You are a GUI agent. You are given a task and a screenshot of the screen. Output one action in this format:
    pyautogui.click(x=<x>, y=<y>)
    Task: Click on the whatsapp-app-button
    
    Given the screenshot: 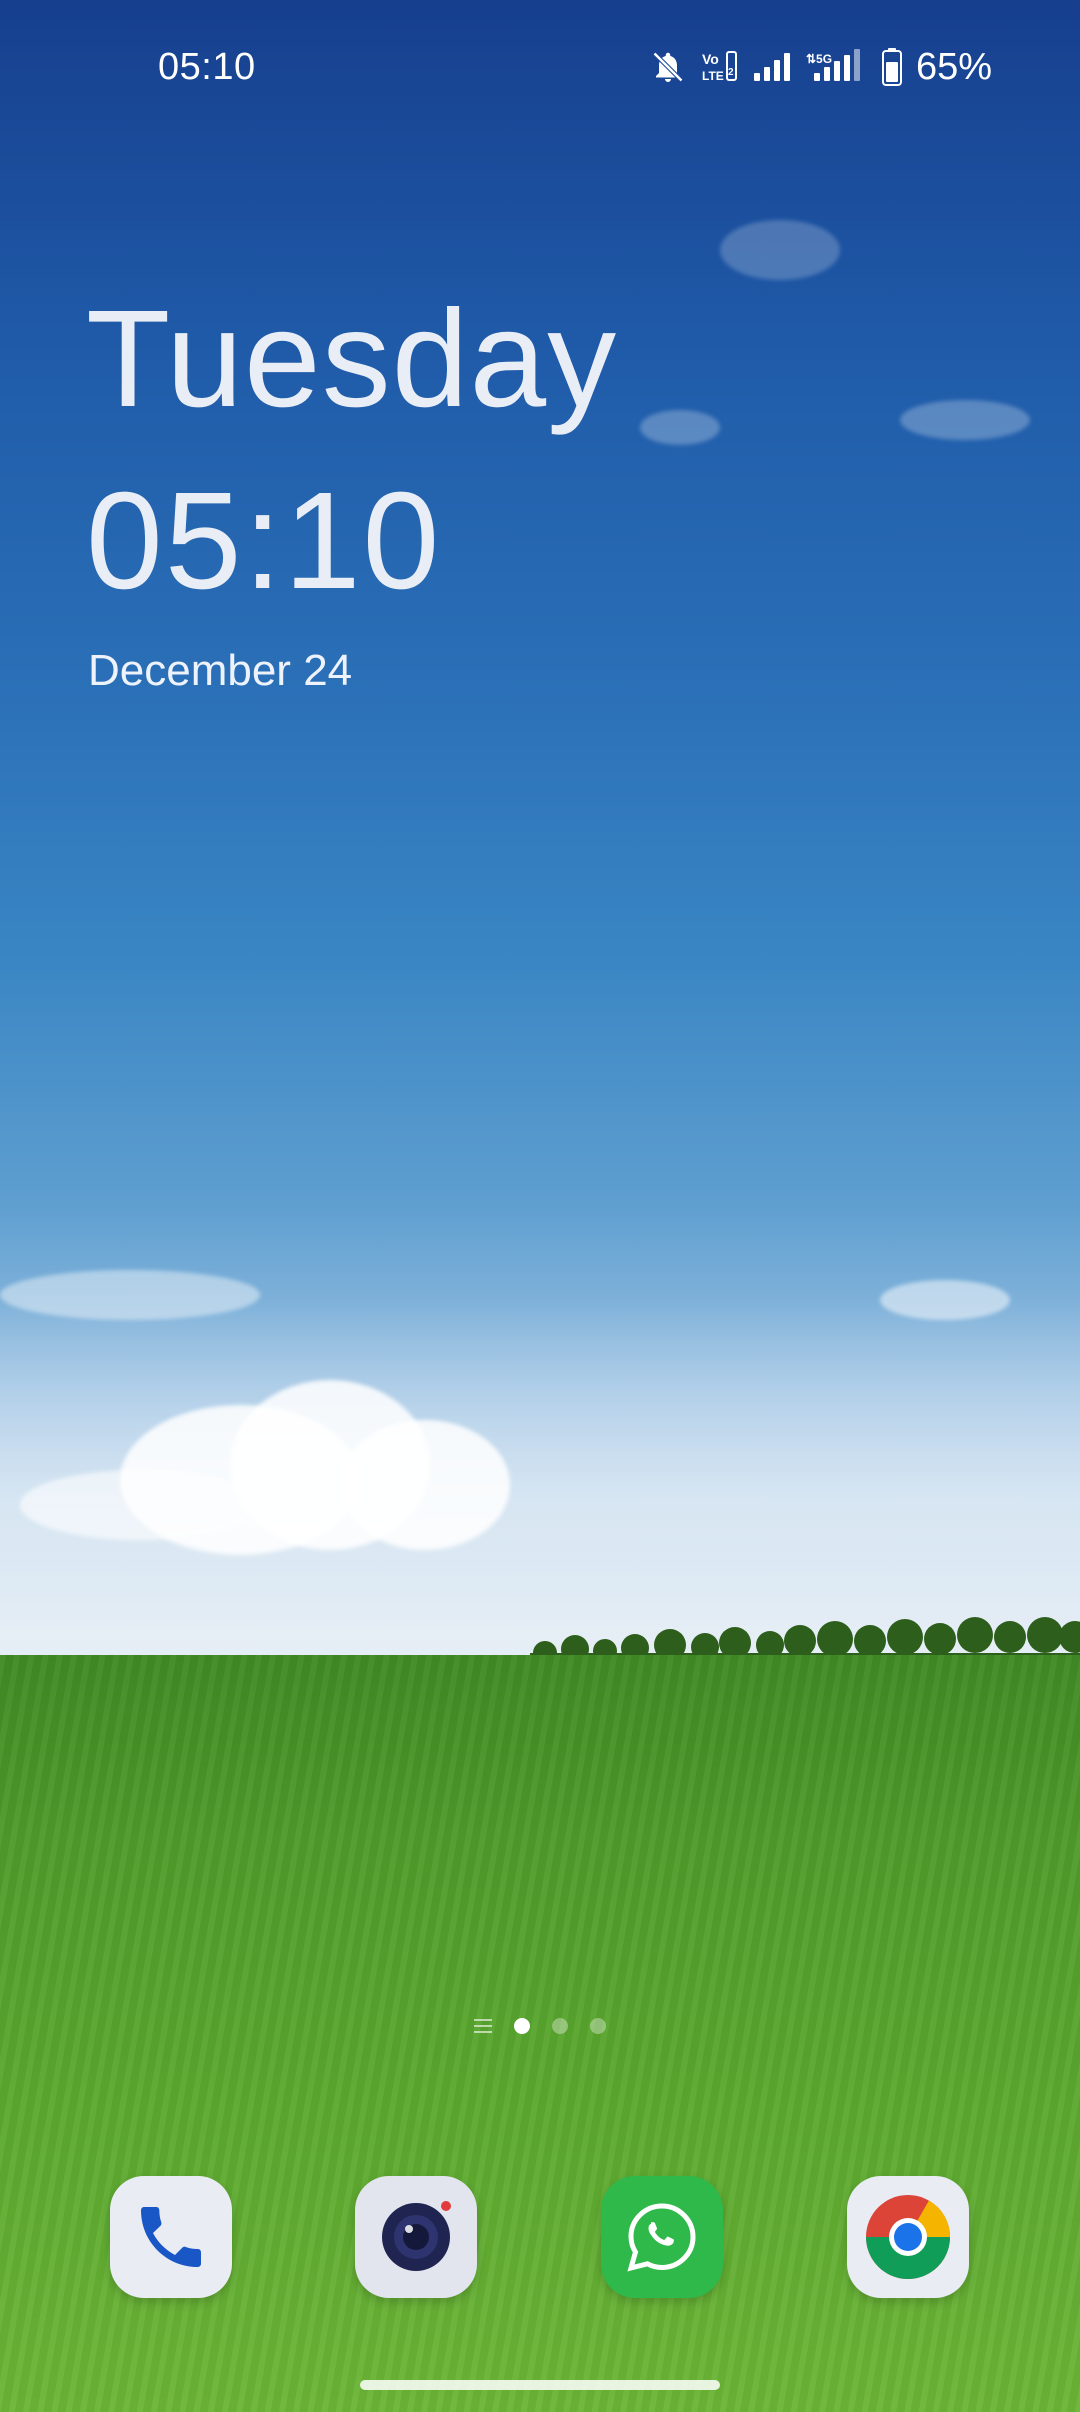 What is the action you would take?
    pyautogui.click(x=662, y=2237)
    